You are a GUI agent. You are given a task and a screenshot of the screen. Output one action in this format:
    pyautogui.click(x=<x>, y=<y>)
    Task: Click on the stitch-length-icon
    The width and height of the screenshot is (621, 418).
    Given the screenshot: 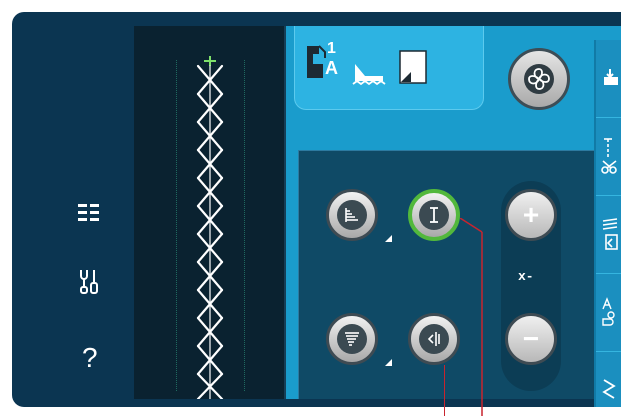 What is the action you would take?
    pyautogui.click(x=351, y=215)
    